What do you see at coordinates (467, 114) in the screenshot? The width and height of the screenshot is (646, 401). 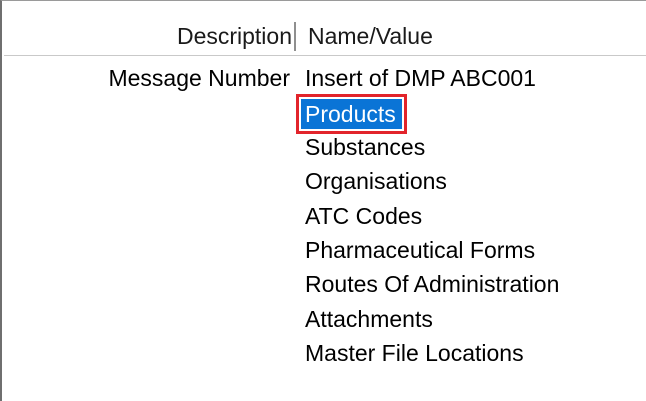 I see `list-item-products: Products` at bounding box center [467, 114].